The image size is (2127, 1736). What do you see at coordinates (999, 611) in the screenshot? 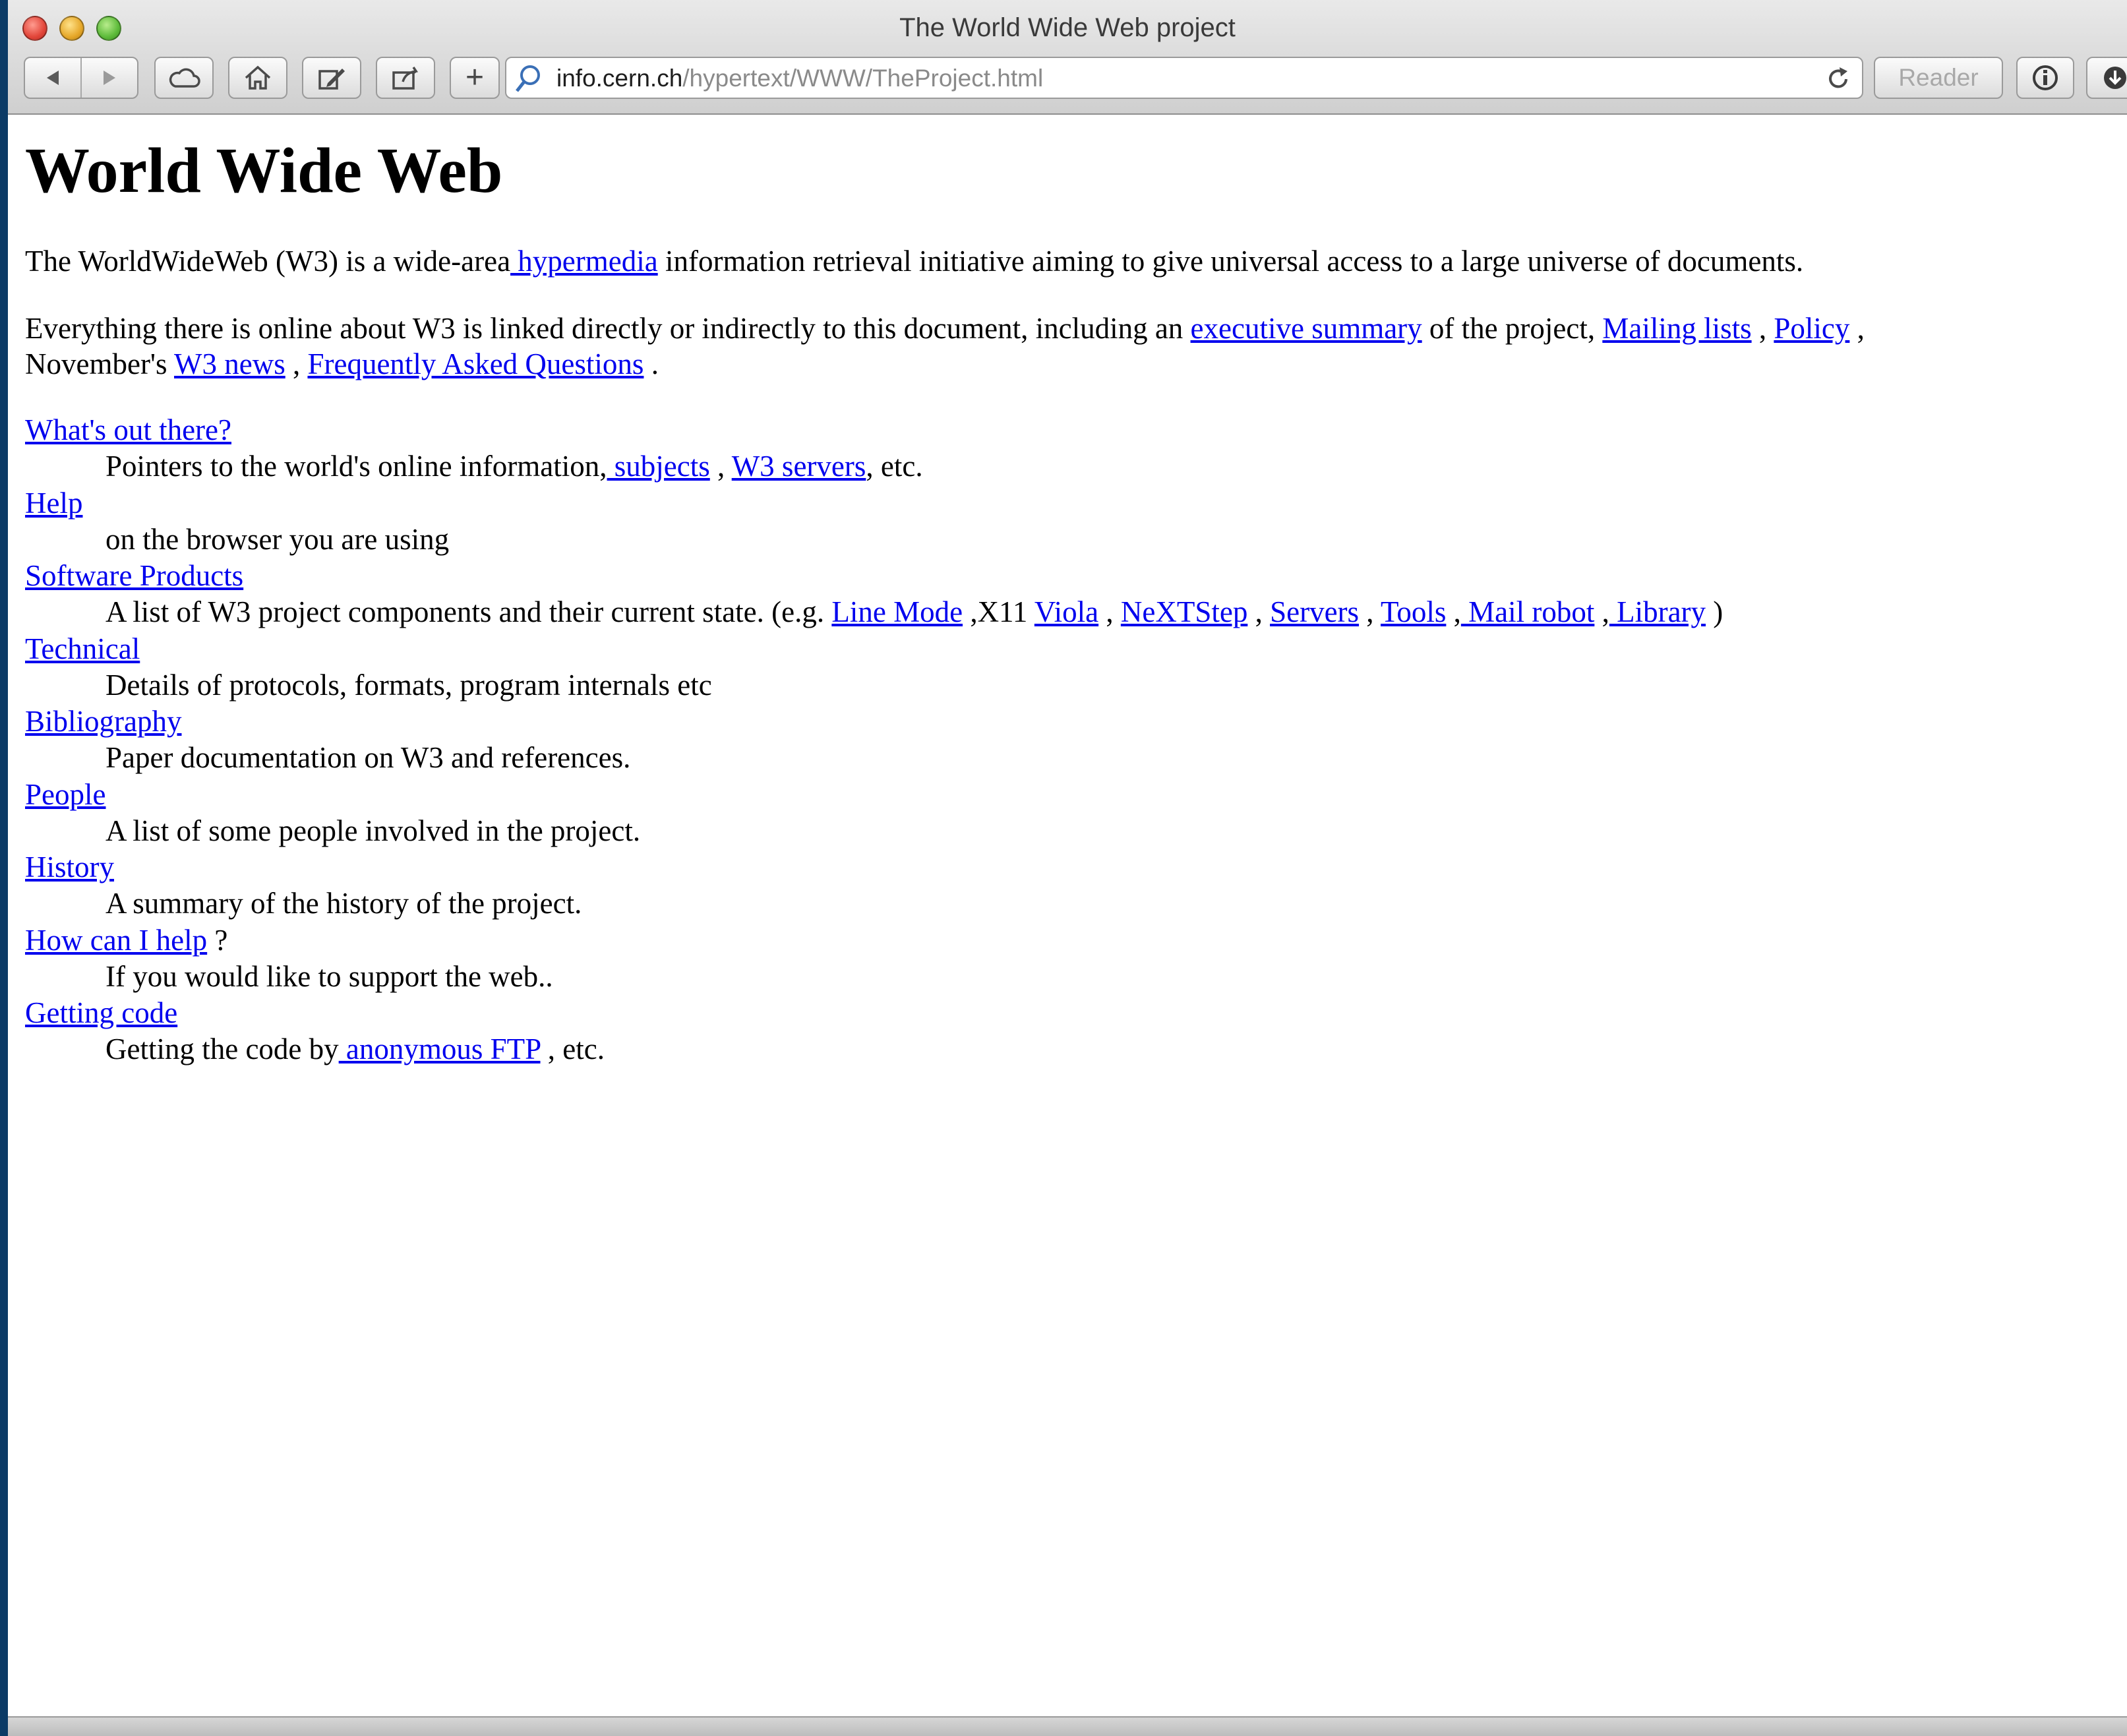
I see `description-text: ,X11` at bounding box center [999, 611].